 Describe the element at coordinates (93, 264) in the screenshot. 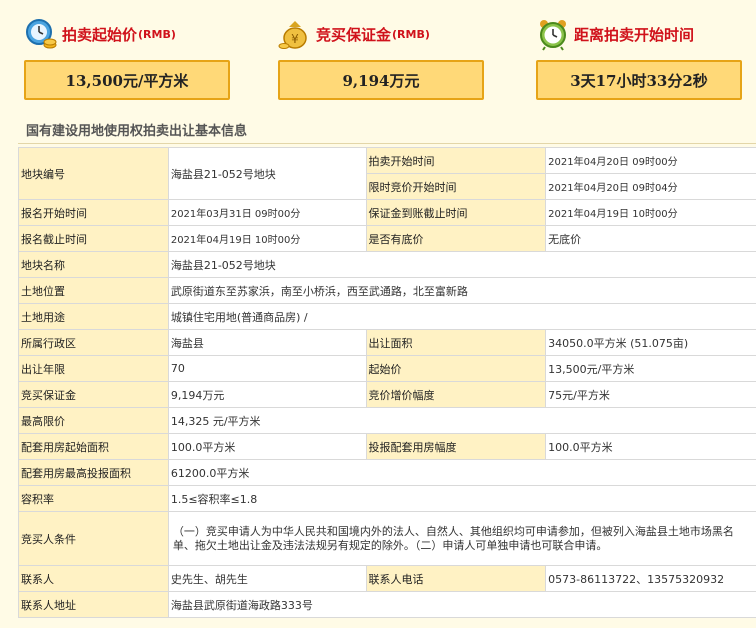

I see `plot-name-label: 地块名称` at that location.